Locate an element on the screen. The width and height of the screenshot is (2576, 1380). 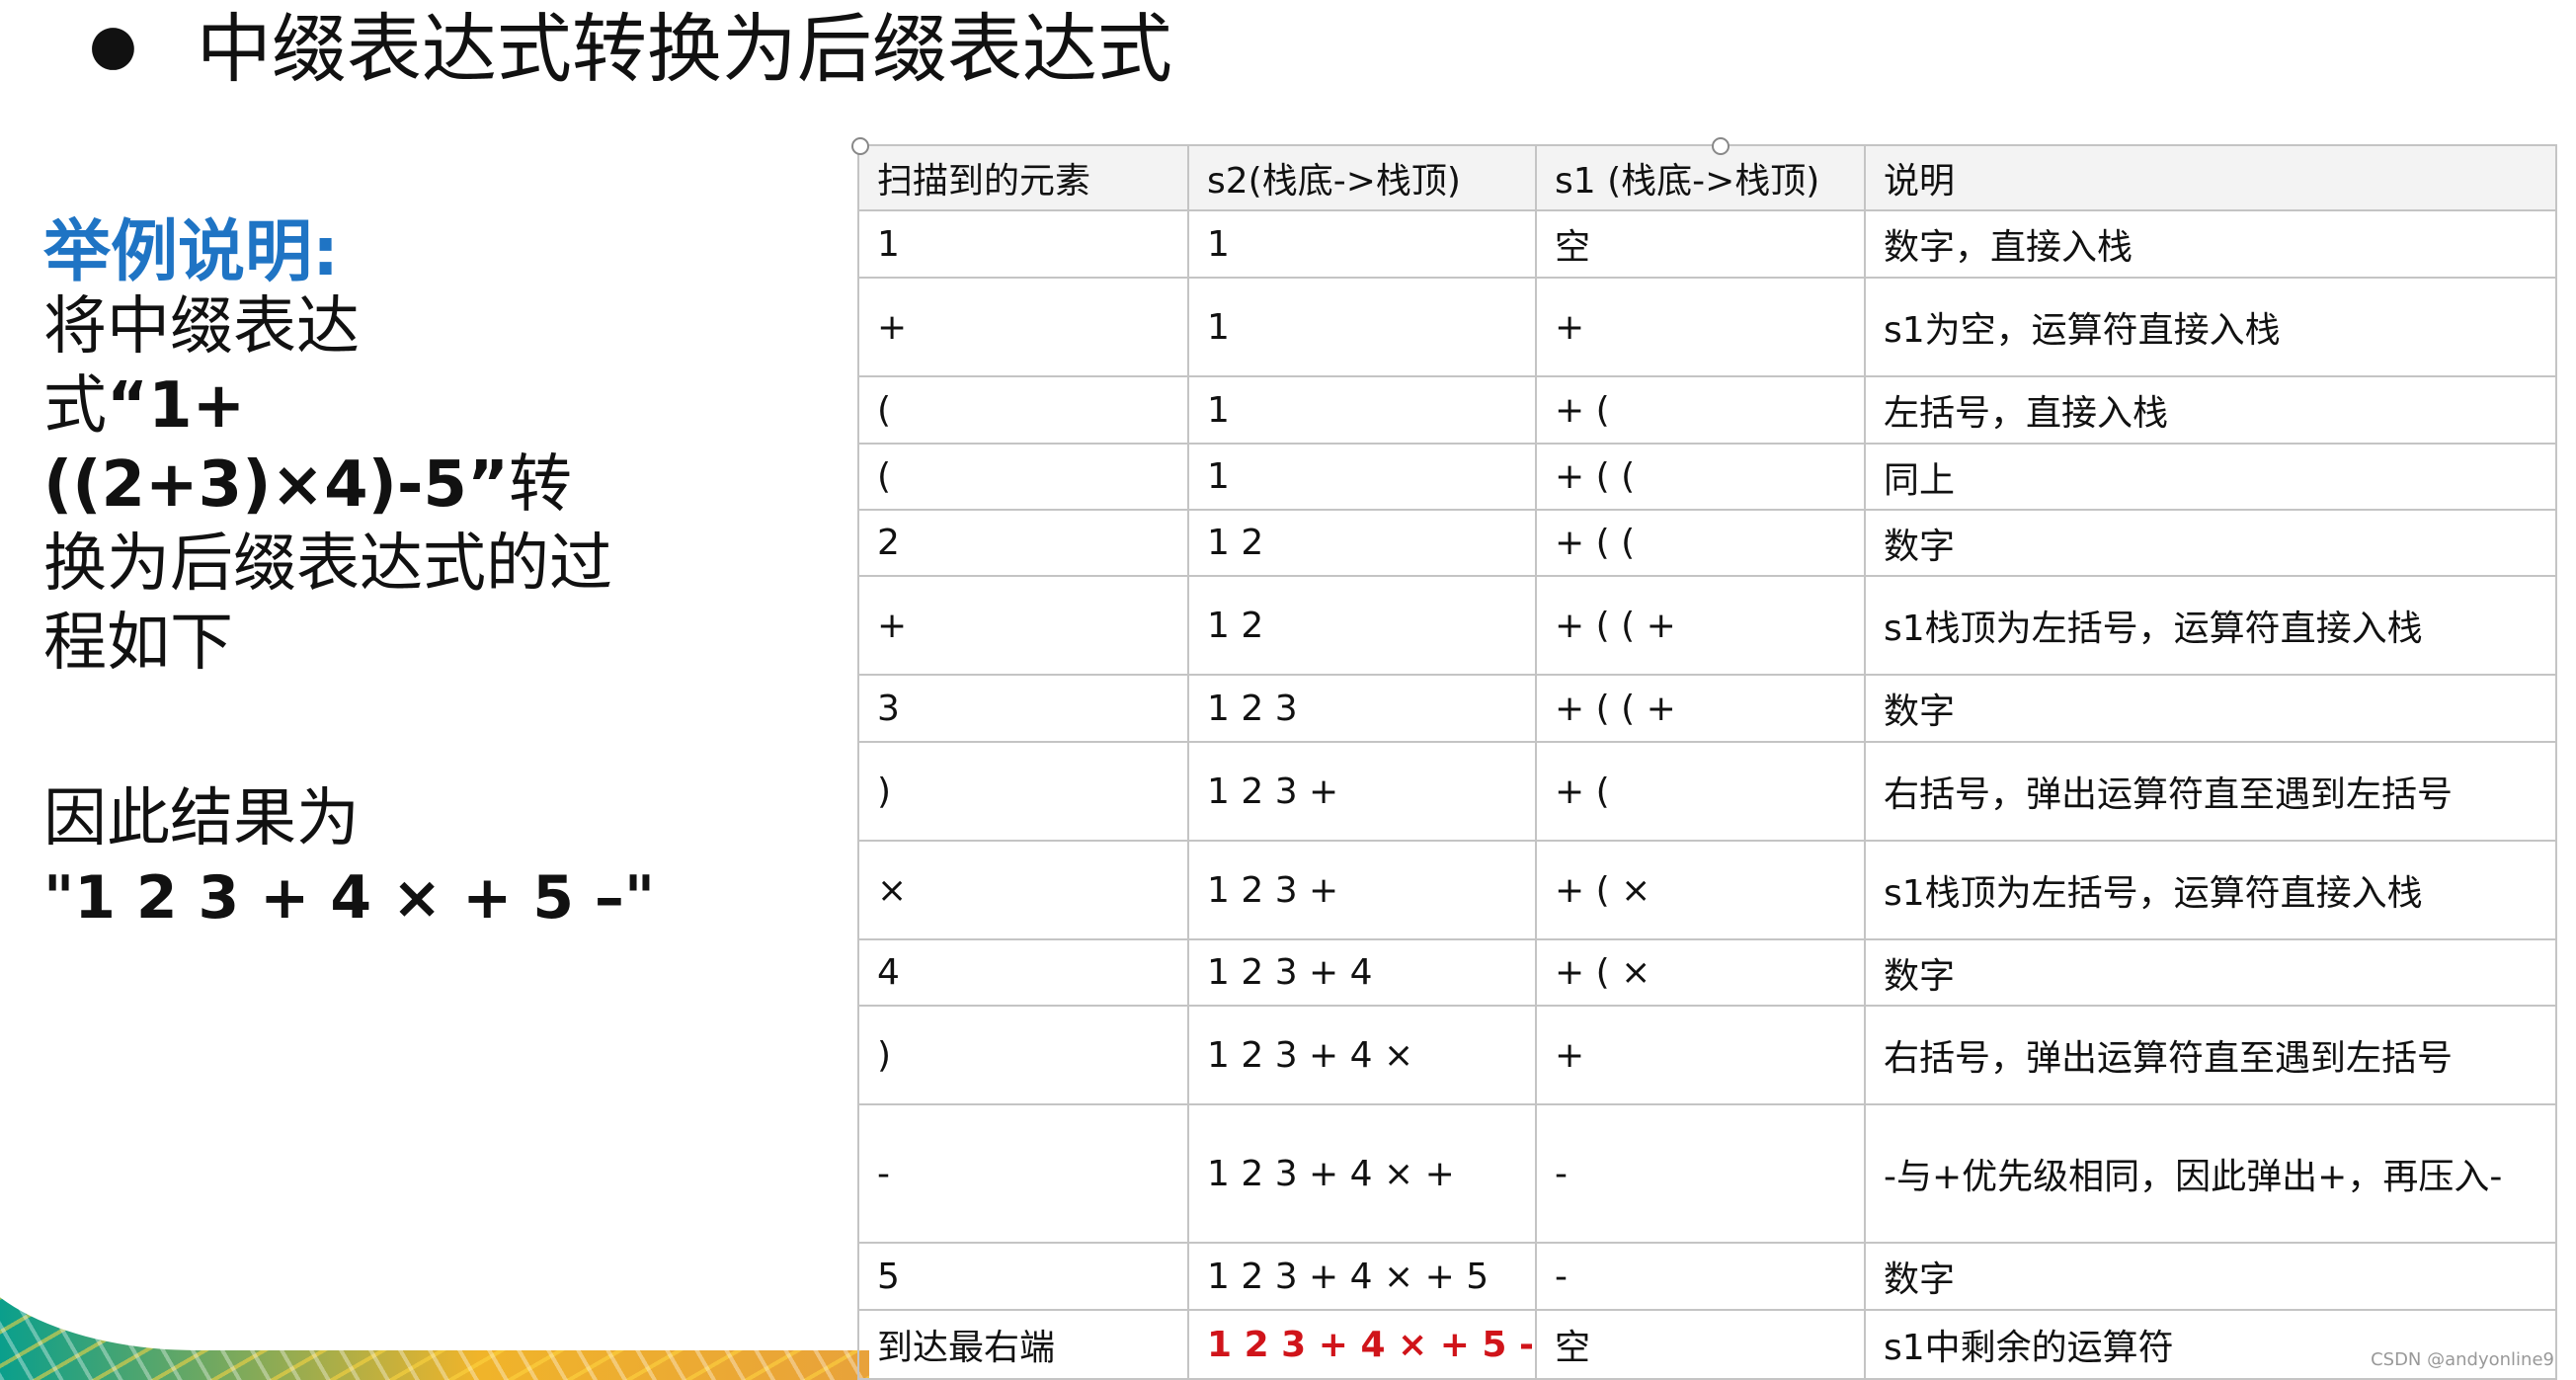
table-row: -1 2 3 + 4 × + - -与+优先级相同，因此弹出+，再压入- is located at coordinates (1707, 1173).